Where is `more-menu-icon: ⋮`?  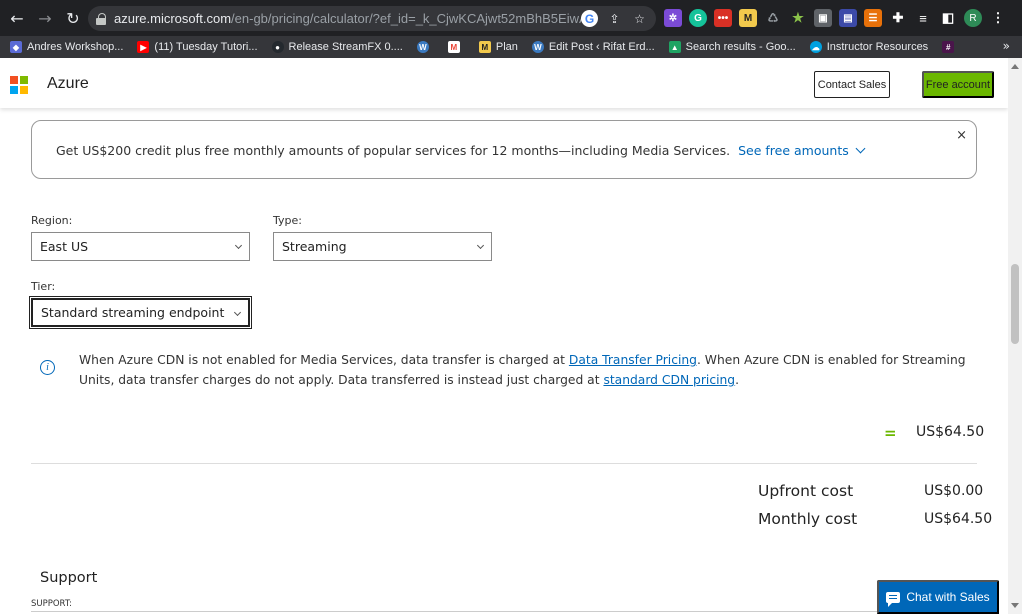
more-menu-icon: ⋮ is located at coordinates (998, 18).